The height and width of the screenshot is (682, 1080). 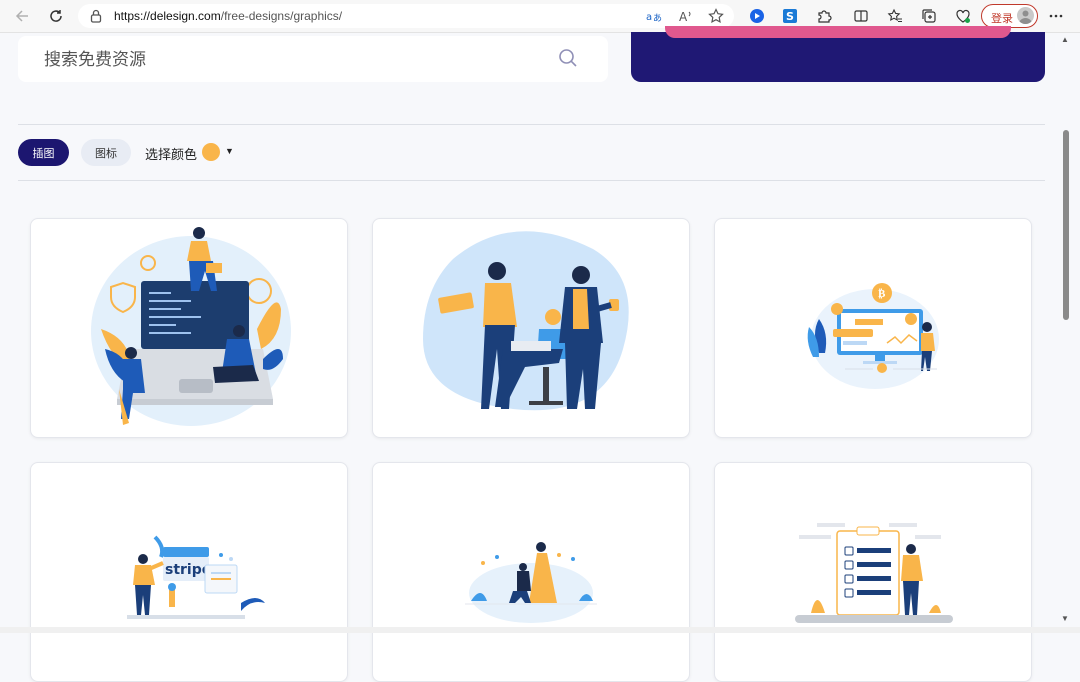 What do you see at coordinates (43, 152) in the screenshot?
I see `tab-illustrations: 插图` at bounding box center [43, 152].